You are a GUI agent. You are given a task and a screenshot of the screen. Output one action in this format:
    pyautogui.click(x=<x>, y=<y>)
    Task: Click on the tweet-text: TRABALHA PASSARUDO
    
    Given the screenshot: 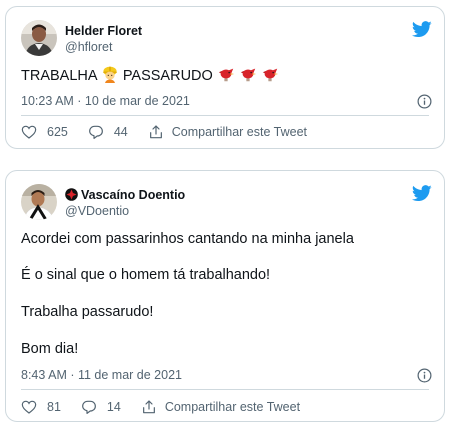 What is the action you would take?
    pyautogui.click(x=150, y=76)
    